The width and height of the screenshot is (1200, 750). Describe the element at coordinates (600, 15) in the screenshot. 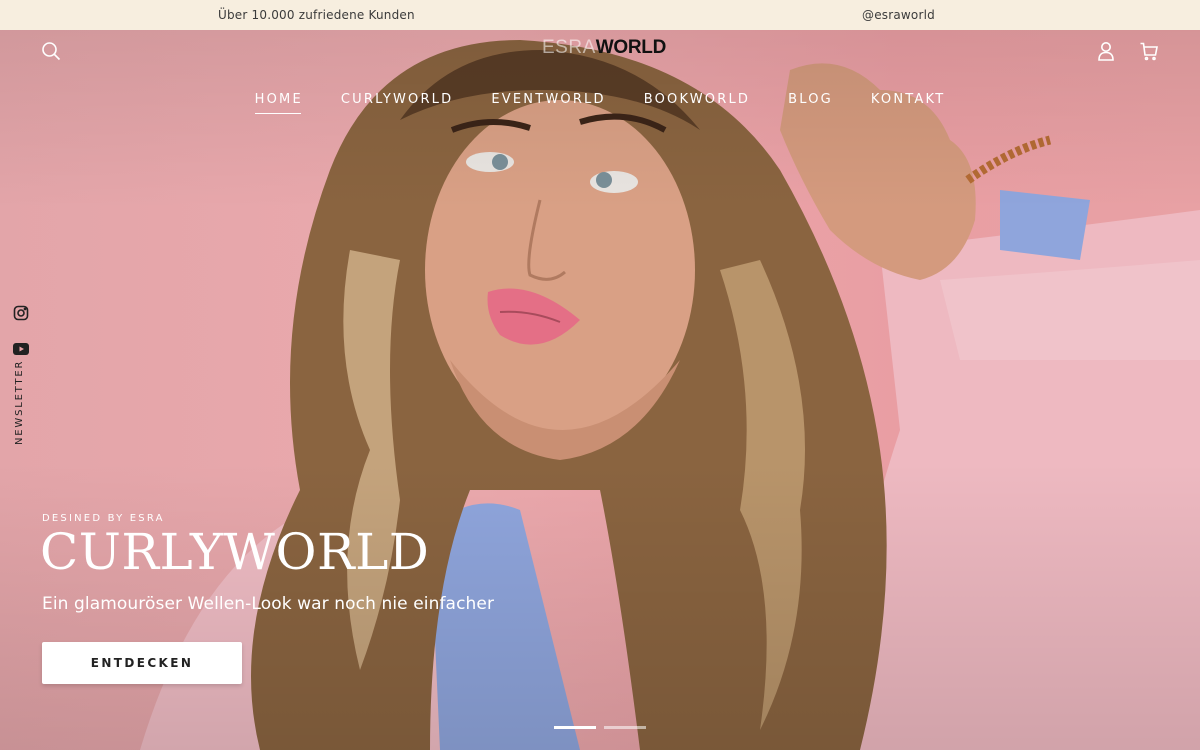

I see `announcement-bar: Über 10.000 zufriedene Kunden @esraworld` at that location.